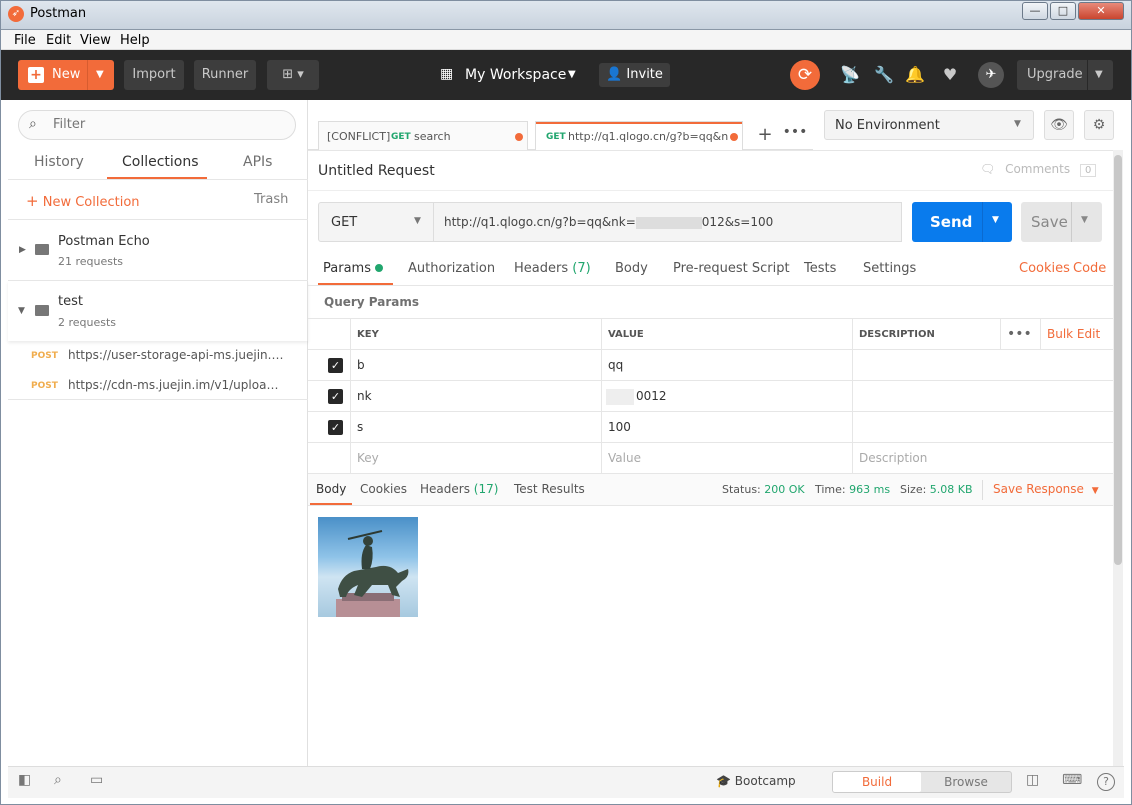  What do you see at coordinates (820, 268) in the screenshot?
I see `tab-tests: Tests` at bounding box center [820, 268].